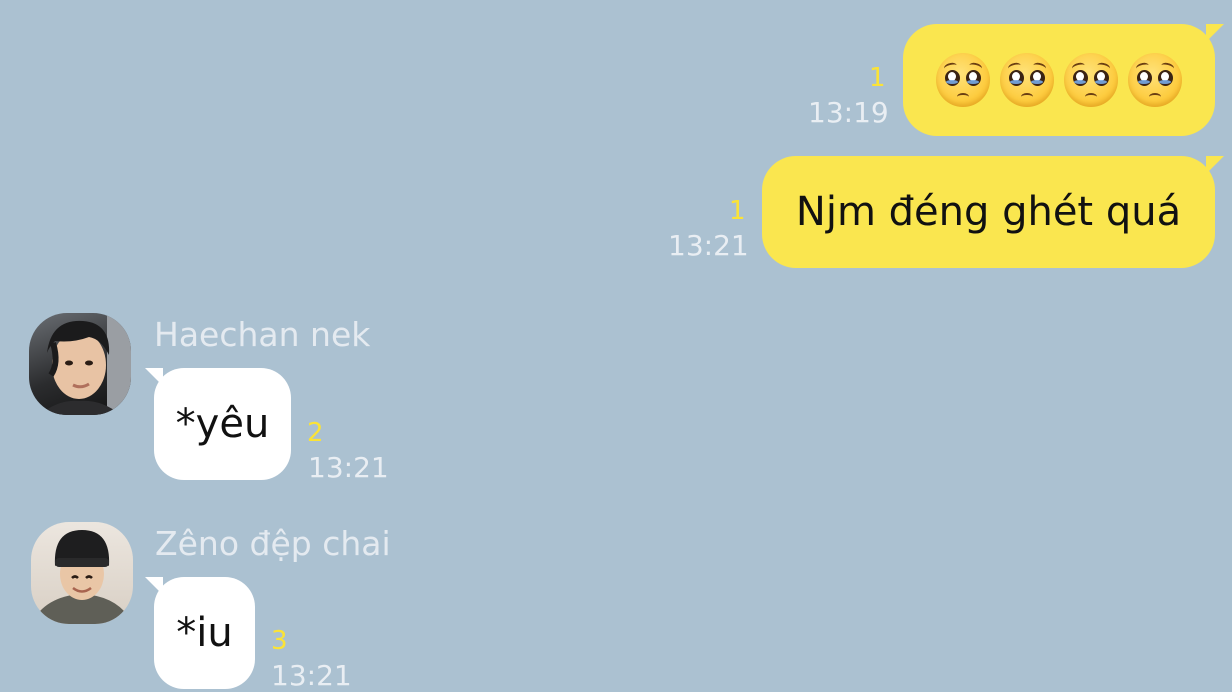  I want to click on incoming-message-bubble: *yêu, so click(218, 424).